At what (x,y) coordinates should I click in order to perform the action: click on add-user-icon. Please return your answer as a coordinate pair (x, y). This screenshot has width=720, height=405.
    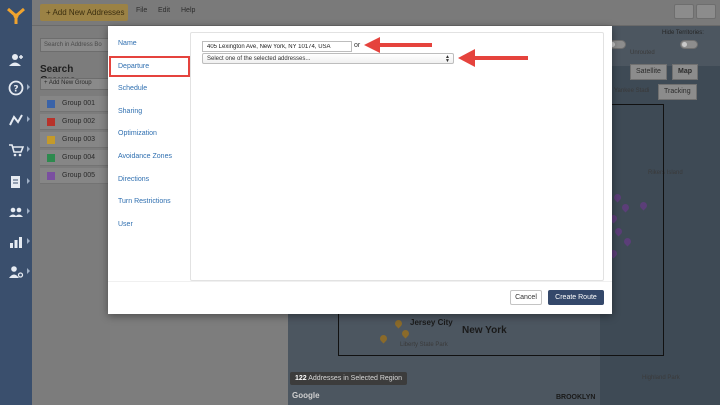
    Looking at the image, I should click on (16, 60).